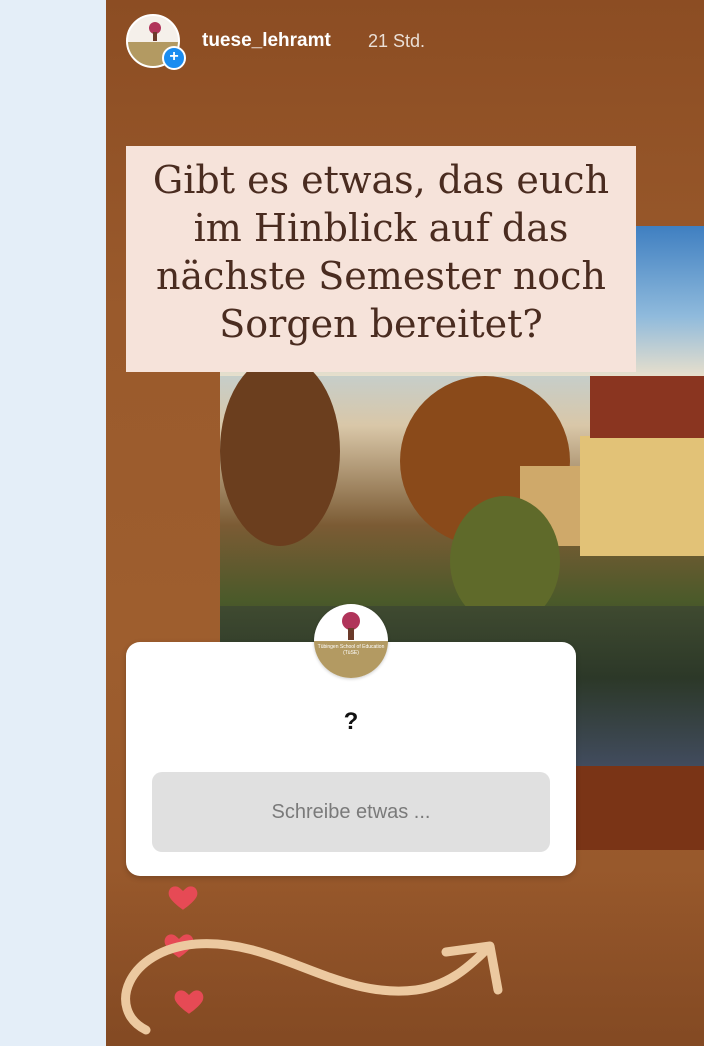 This screenshot has height=1046, width=704. Describe the element at coordinates (351, 650) in the screenshot. I see `sticker-avatar-label: Tübingen School of Education (TüSE)` at that location.